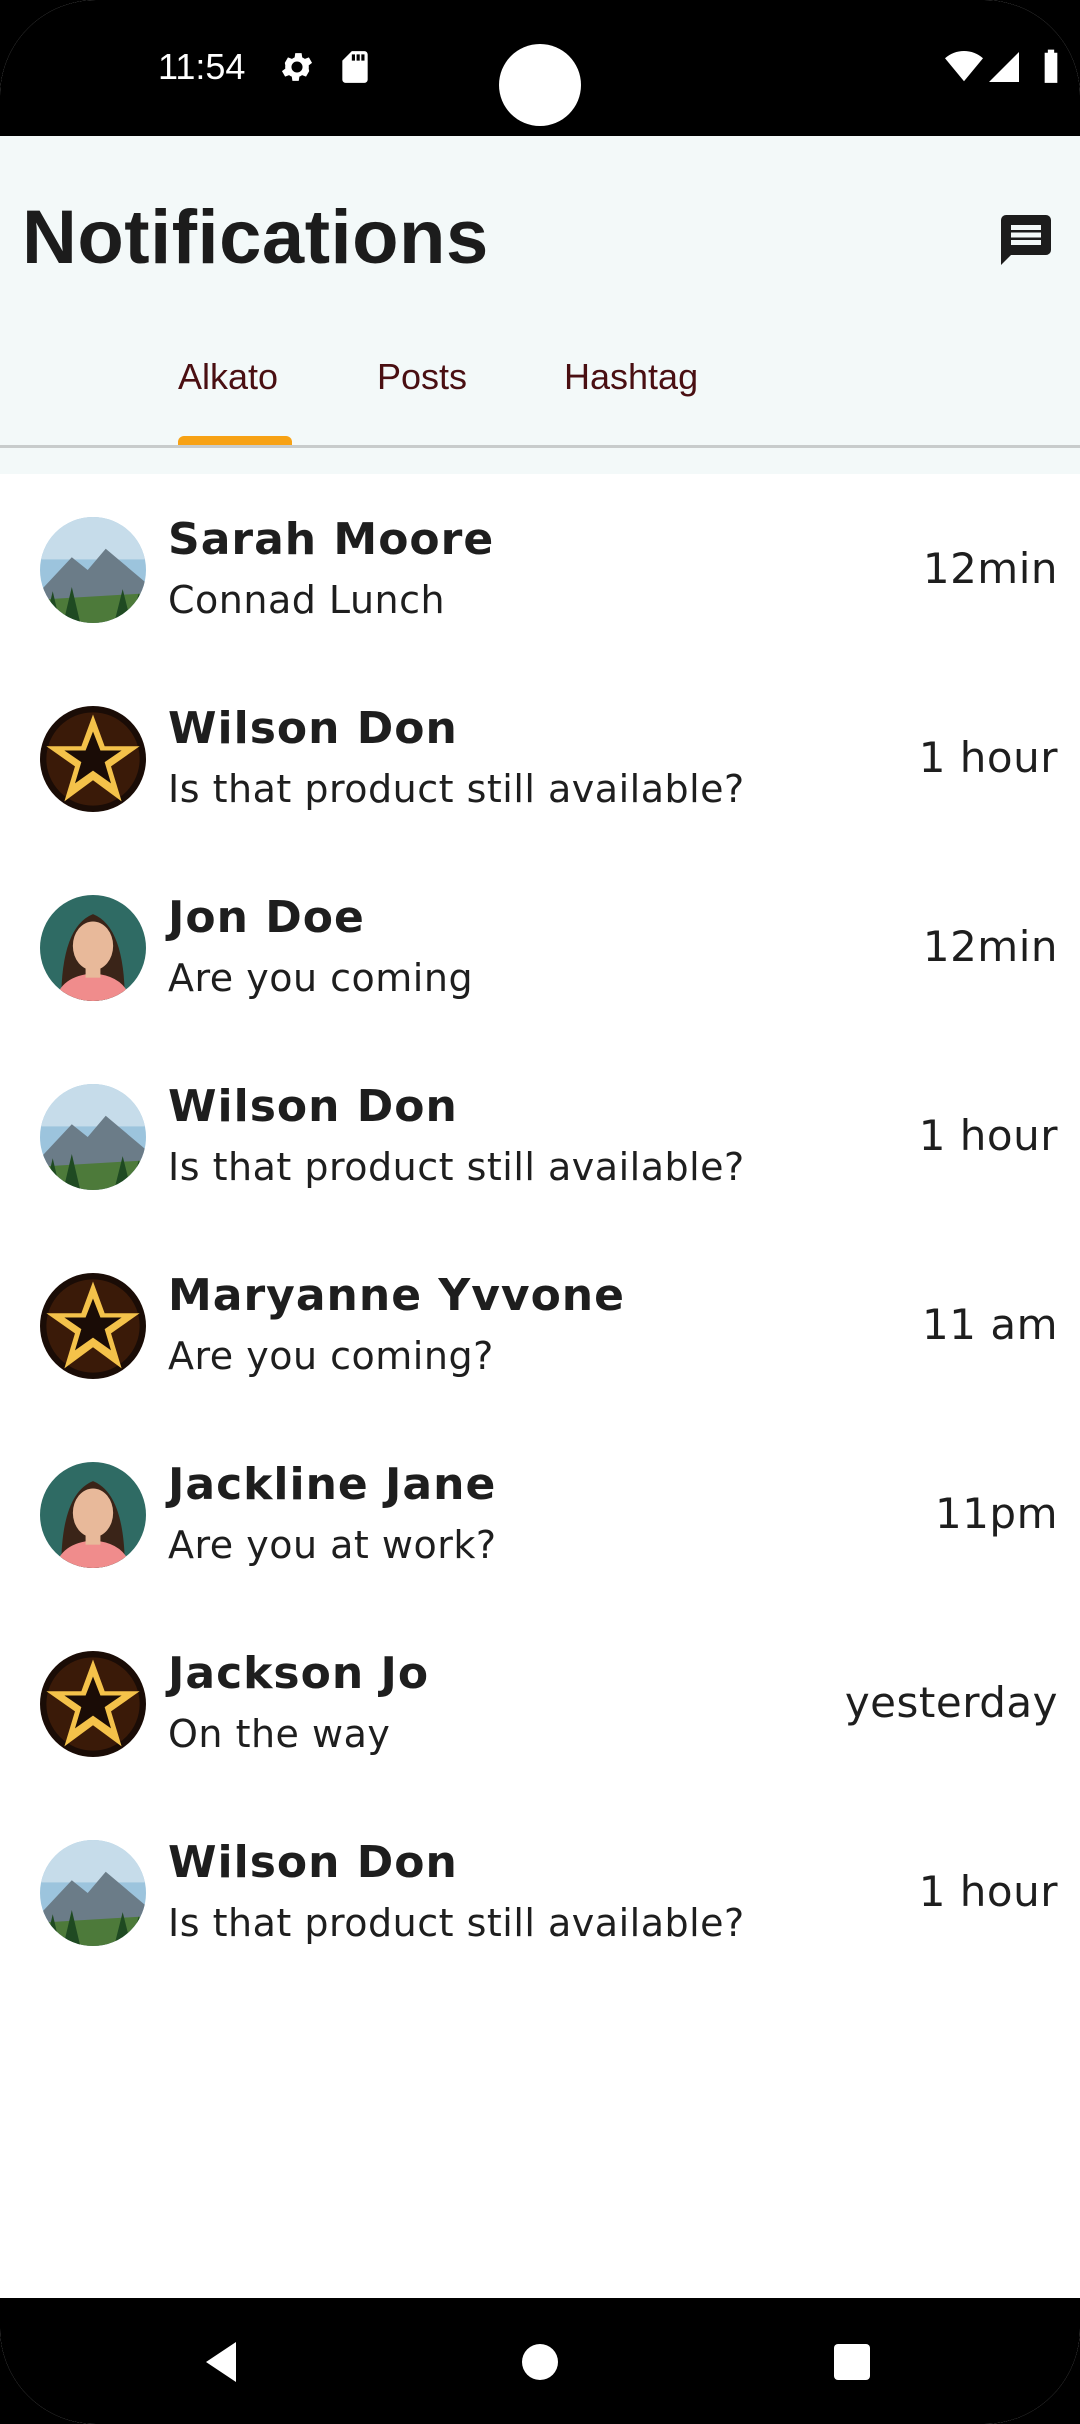 The image size is (1080, 2424). Describe the element at coordinates (297, 67) in the screenshot. I see `gear-icon` at that location.